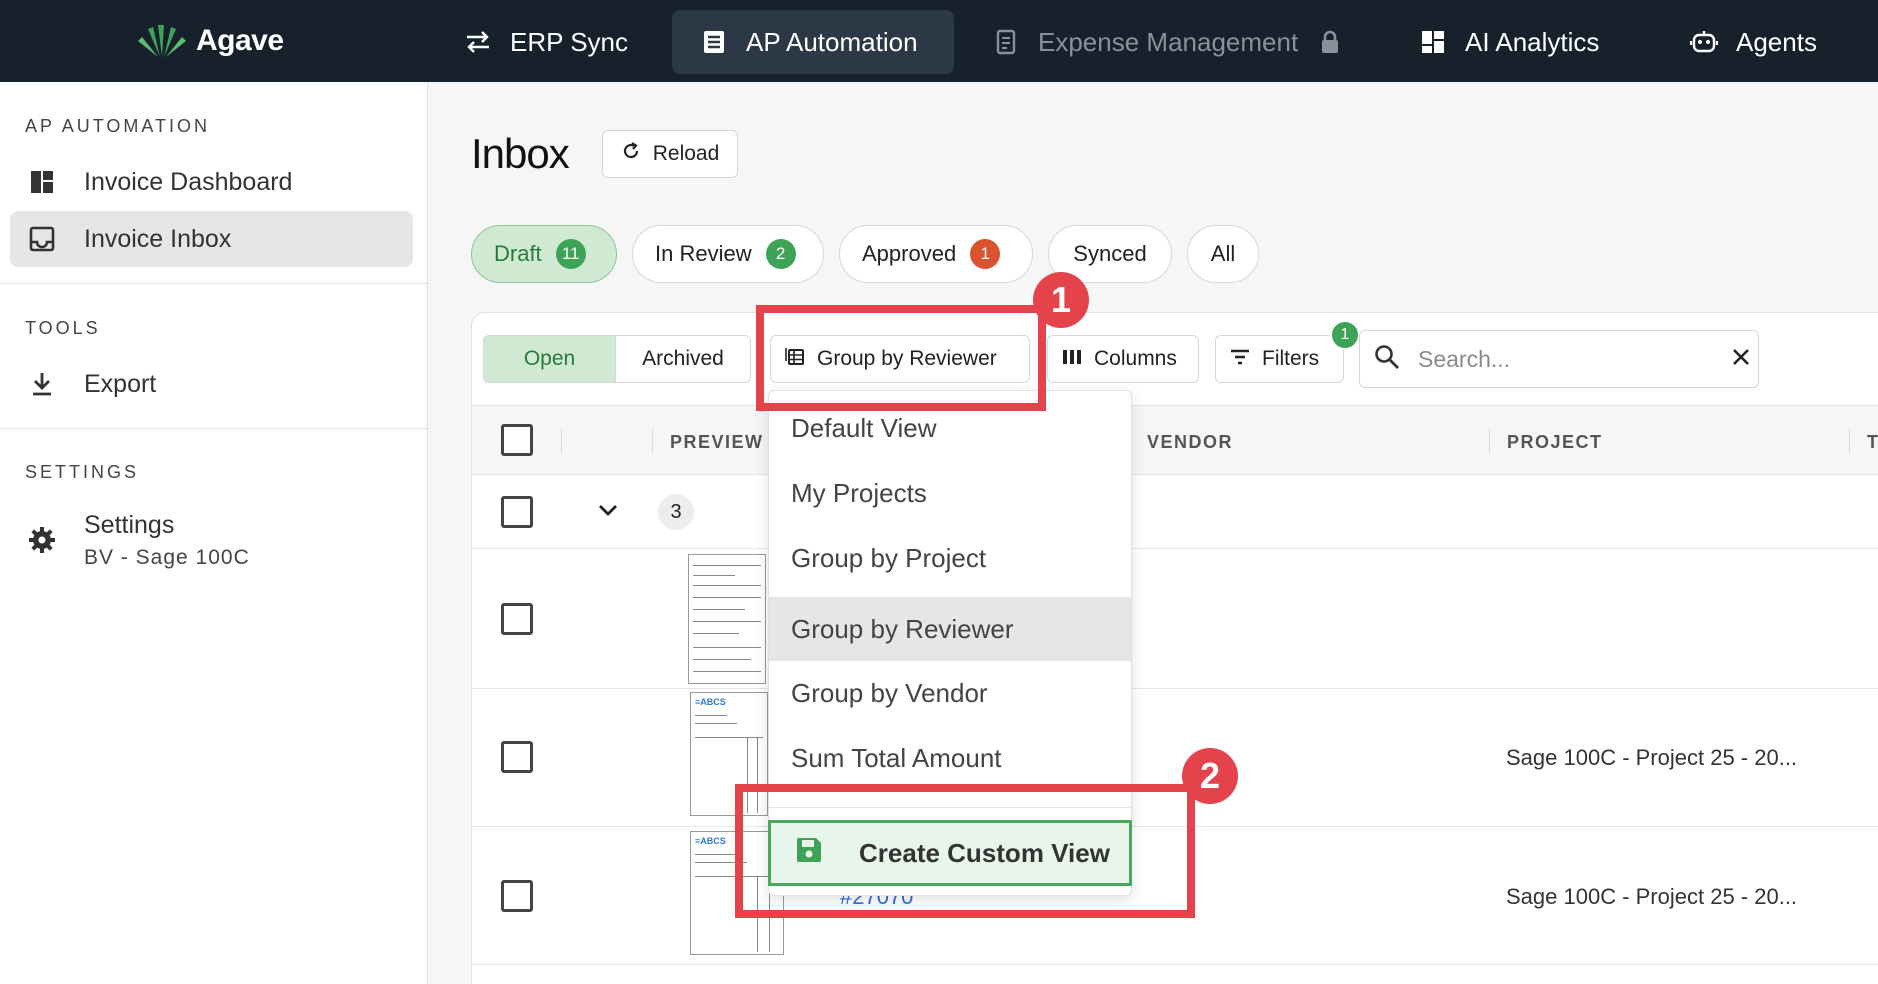 This screenshot has height=984, width=1878. What do you see at coordinates (42, 540) in the screenshot?
I see `gear-icon` at bounding box center [42, 540].